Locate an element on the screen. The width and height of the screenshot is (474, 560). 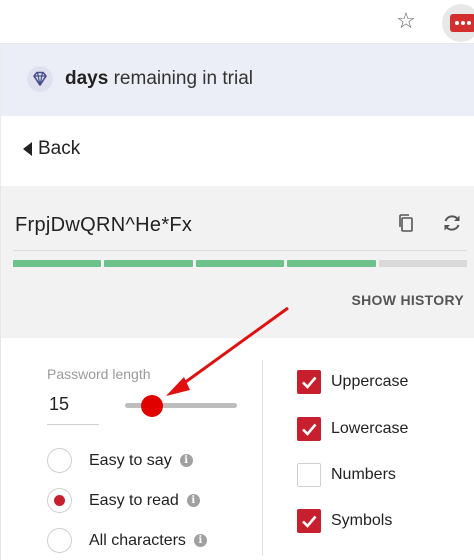
radio-label: Easy to read is located at coordinates (134, 500).